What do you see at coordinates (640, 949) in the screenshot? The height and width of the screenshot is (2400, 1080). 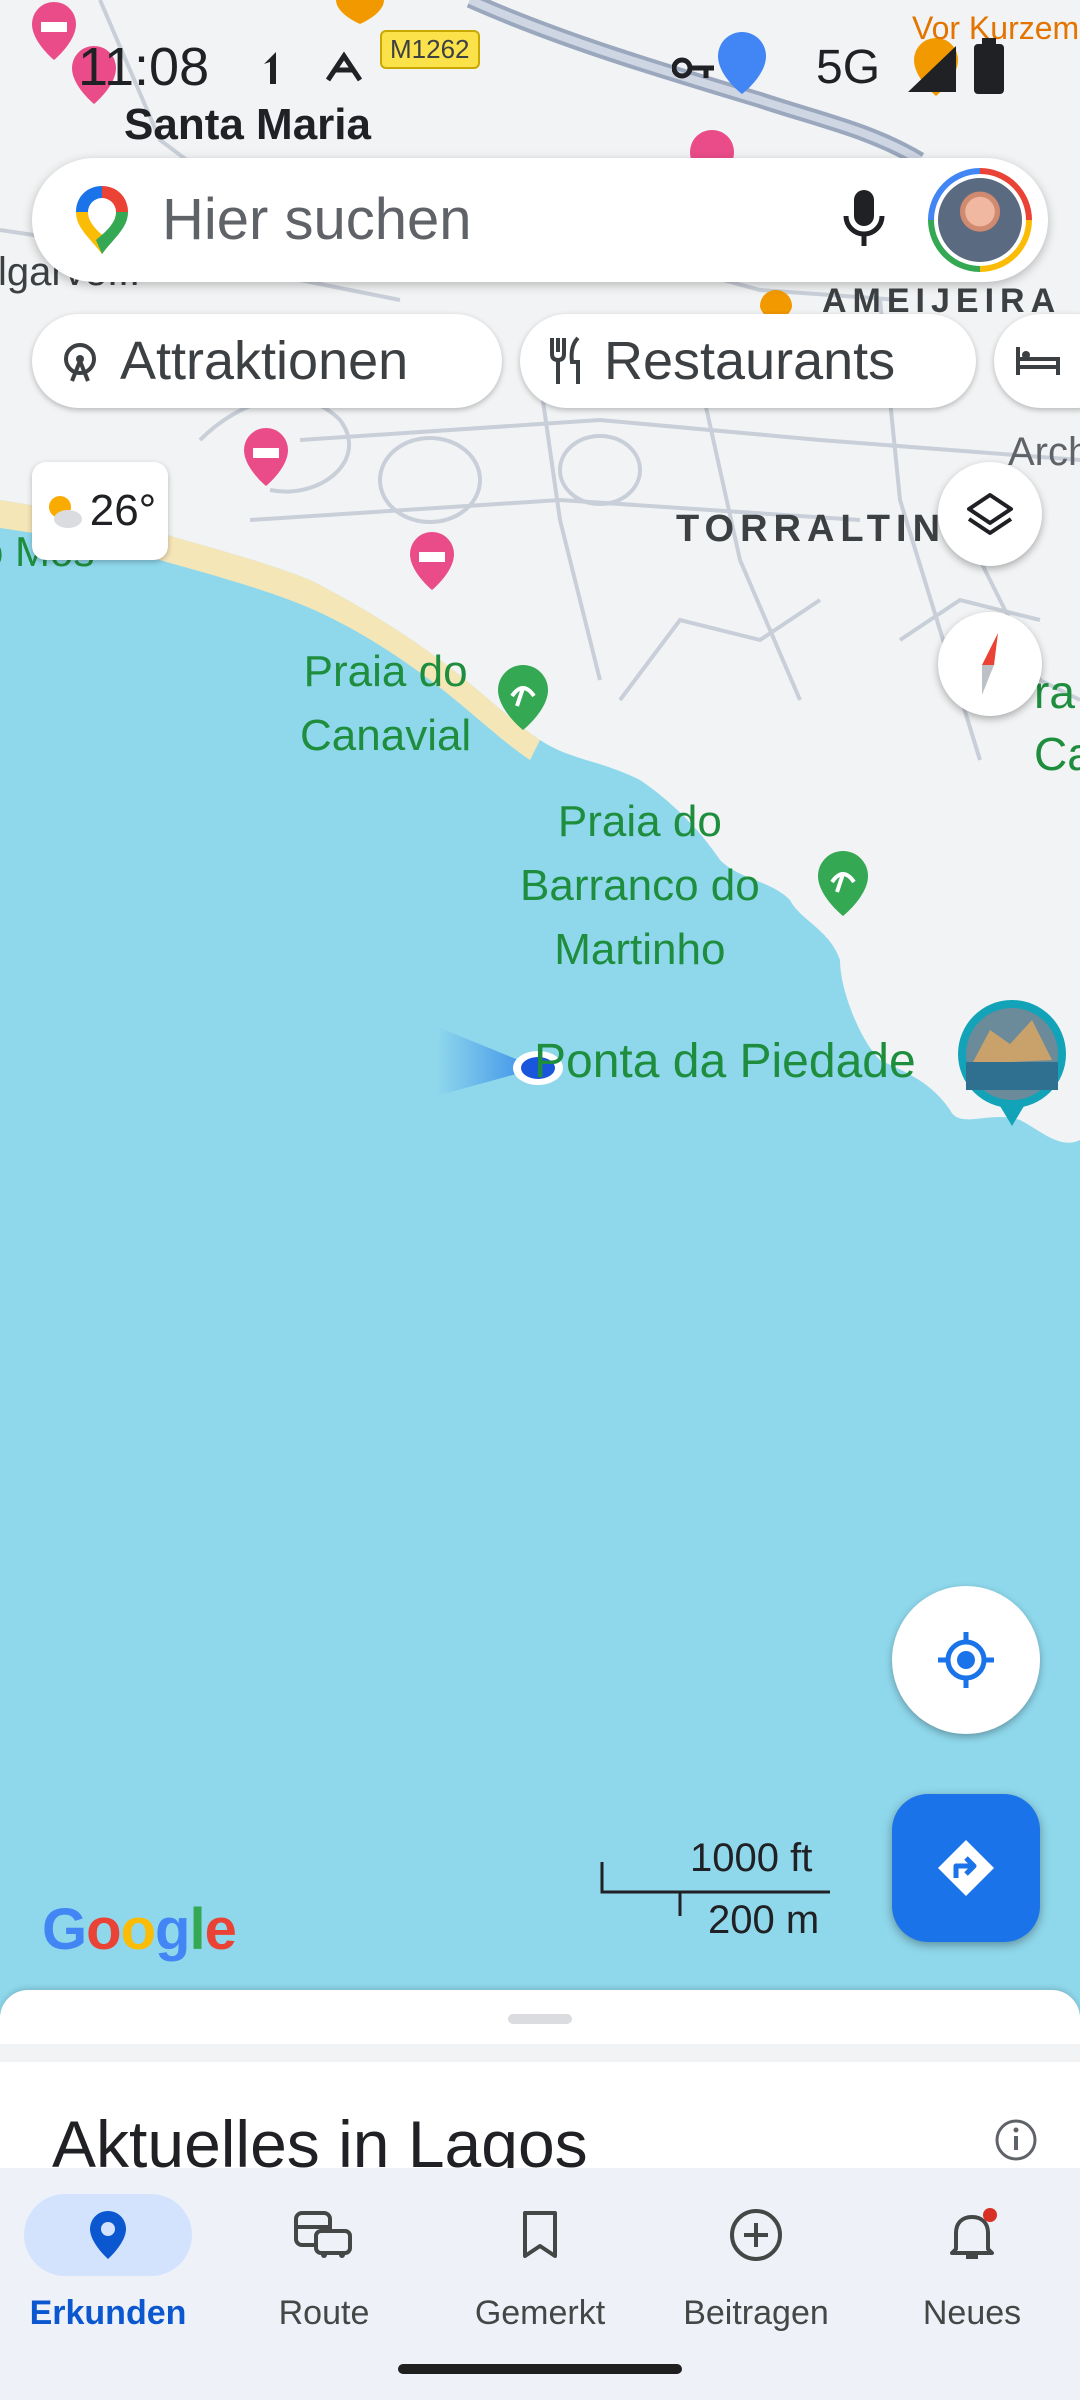 I see `label-line: Martinho` at bounding box center [640, 949].